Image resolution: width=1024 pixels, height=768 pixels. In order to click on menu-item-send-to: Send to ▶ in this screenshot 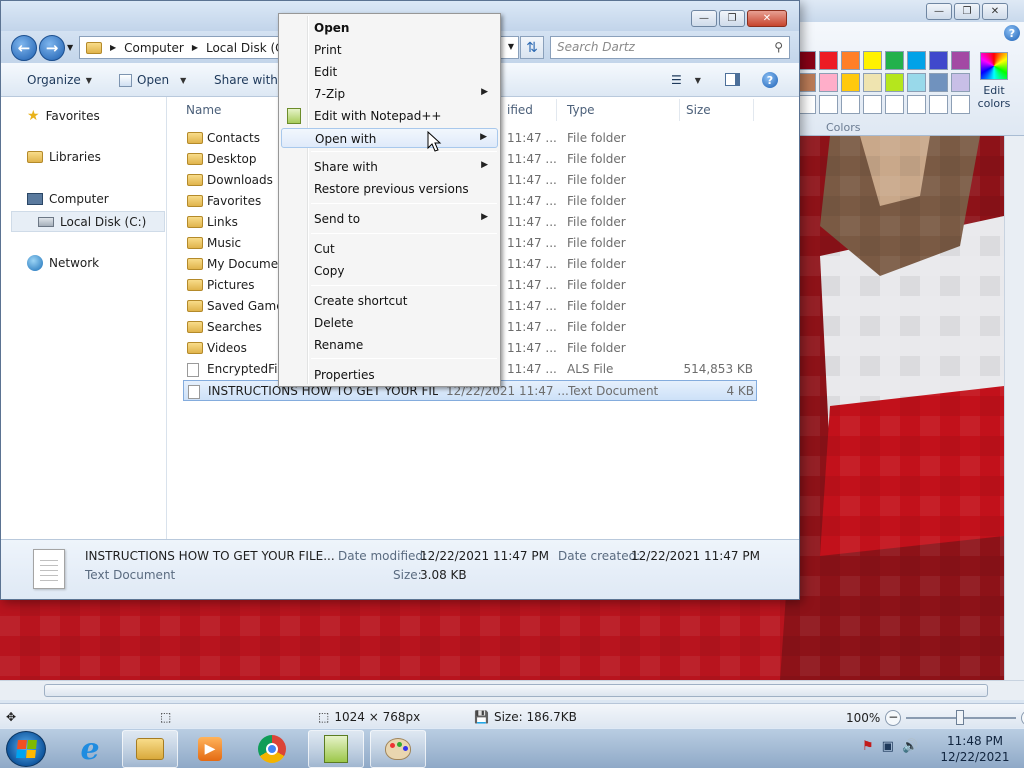, I will do `click(389, 219)`.